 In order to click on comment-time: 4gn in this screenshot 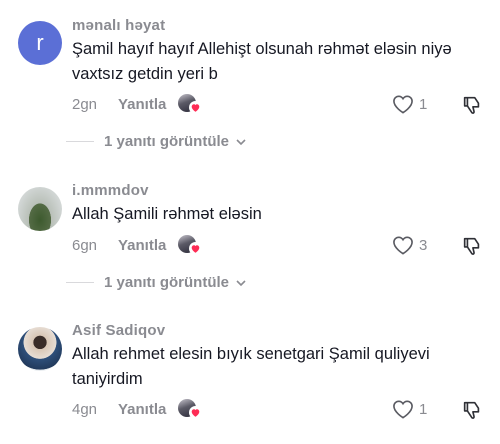, I will do `click(85, 409)`.